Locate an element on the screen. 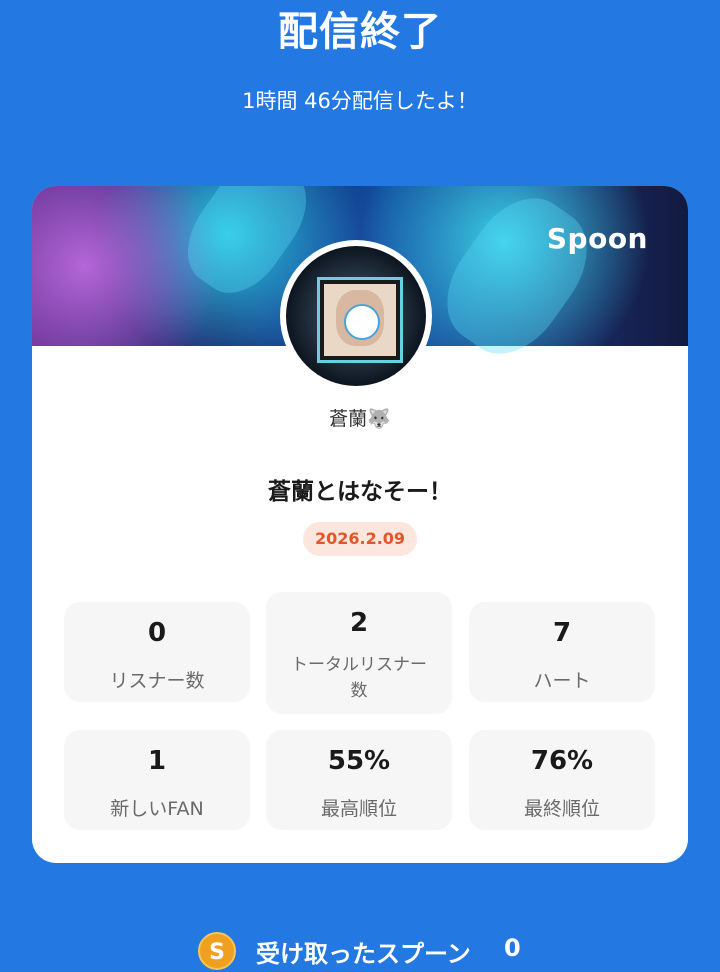 The image size is (720, 972). stat-value: 2 is located at coordinates (359, 623).